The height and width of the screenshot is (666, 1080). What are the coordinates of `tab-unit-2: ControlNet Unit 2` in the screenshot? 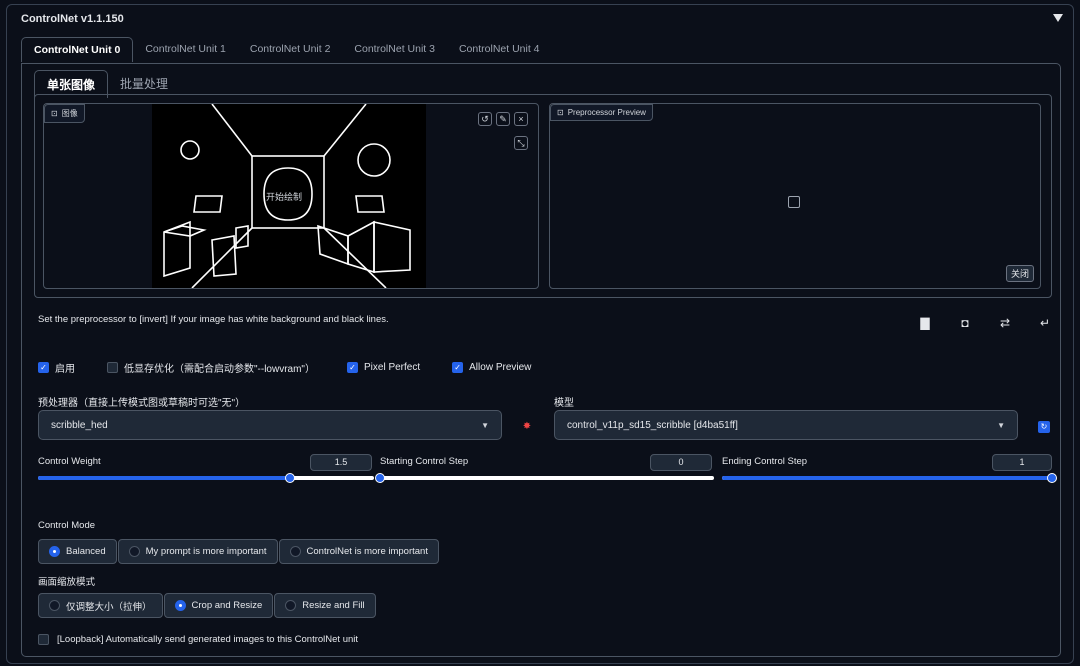 It's located at (290, 49).